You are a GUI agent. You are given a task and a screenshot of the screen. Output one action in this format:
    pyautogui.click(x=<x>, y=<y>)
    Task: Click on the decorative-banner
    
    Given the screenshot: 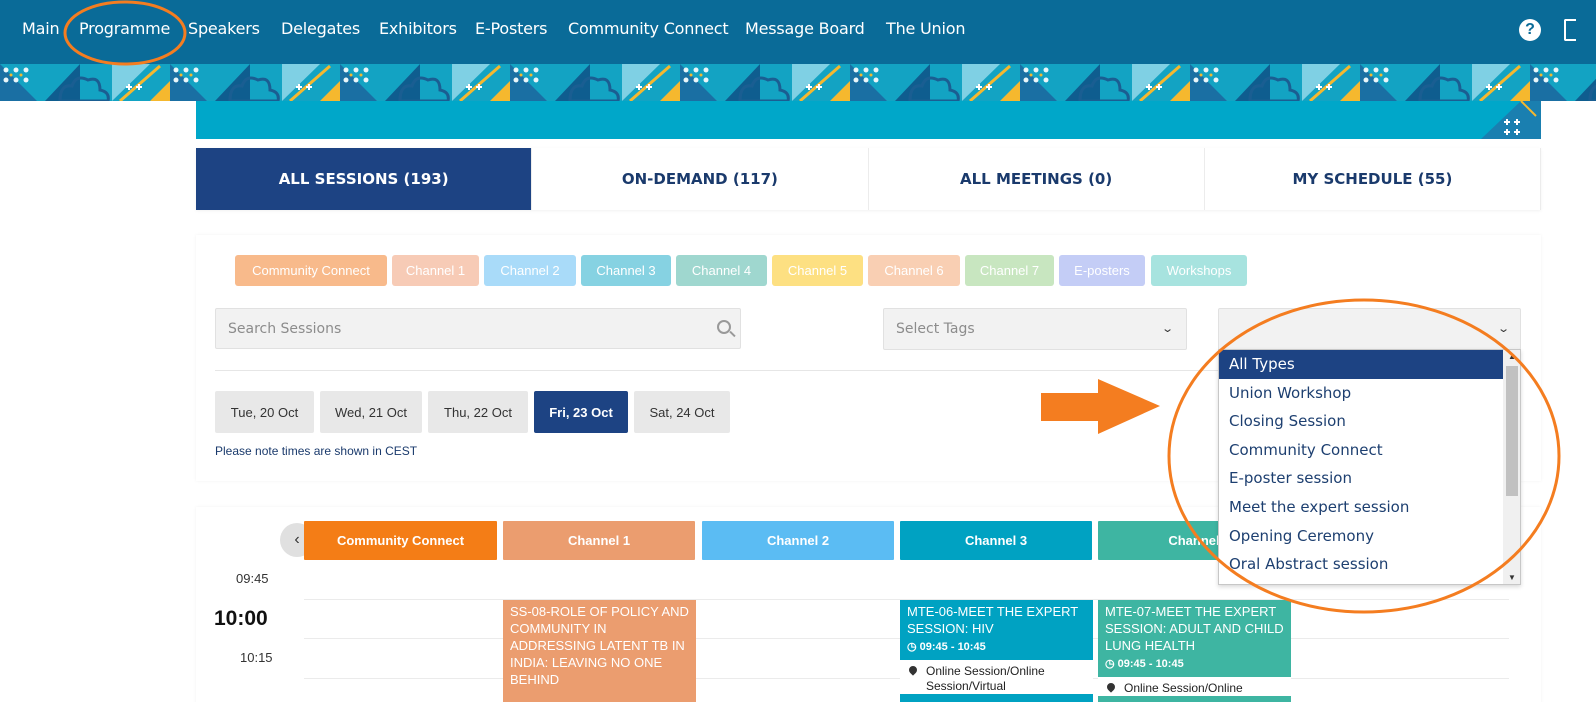 What is the action you would take?
    pyautogui.click(x=798, y=82)
    